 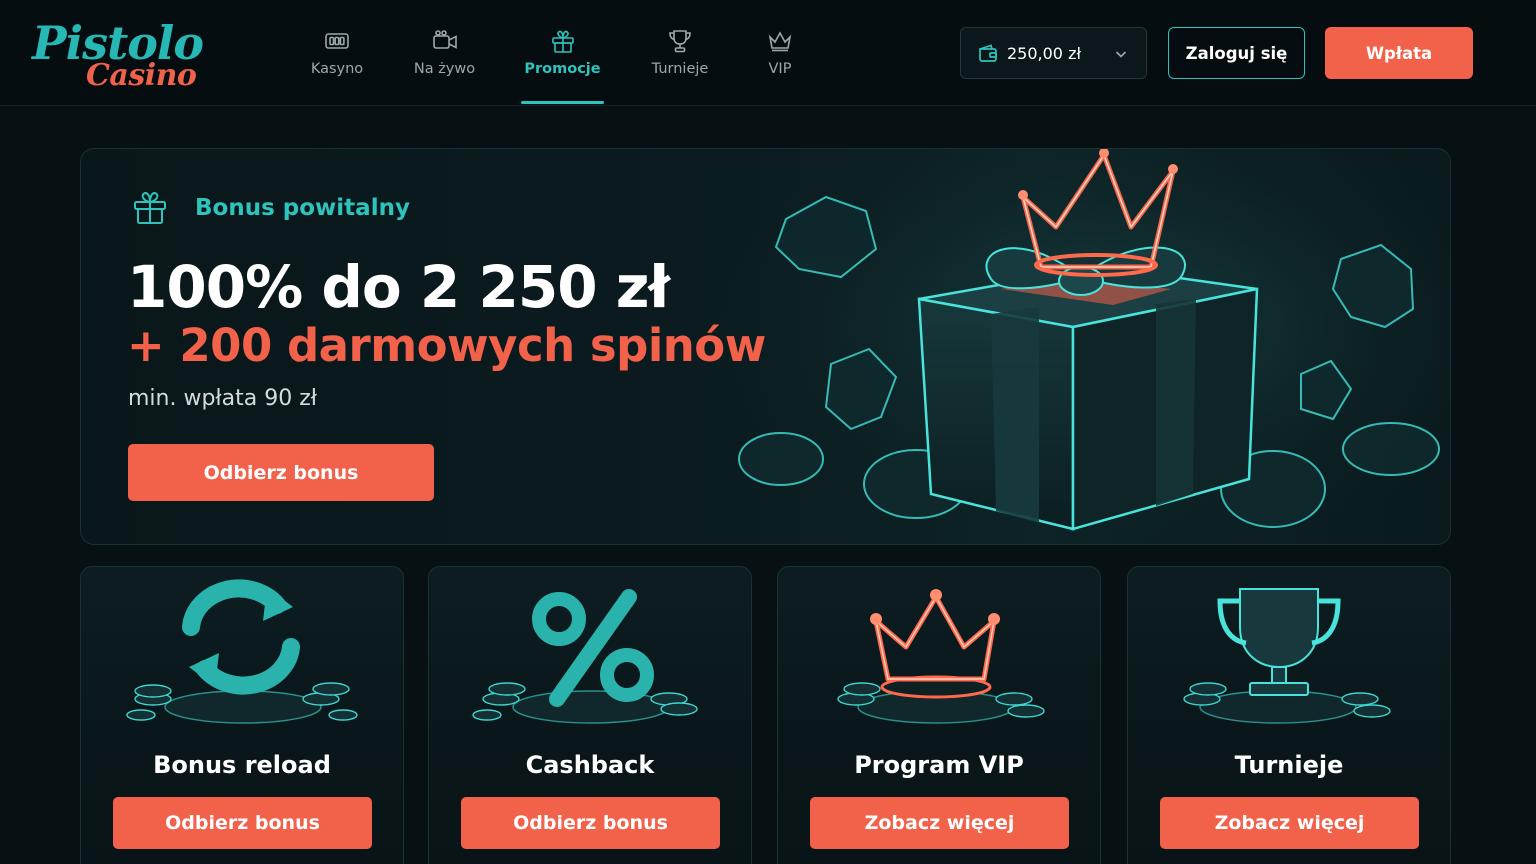 What do you see at coordinates (117, 54) in the screenshot?
I see `site-logo: Pistolo Casino` at bounding box center [117, 54].